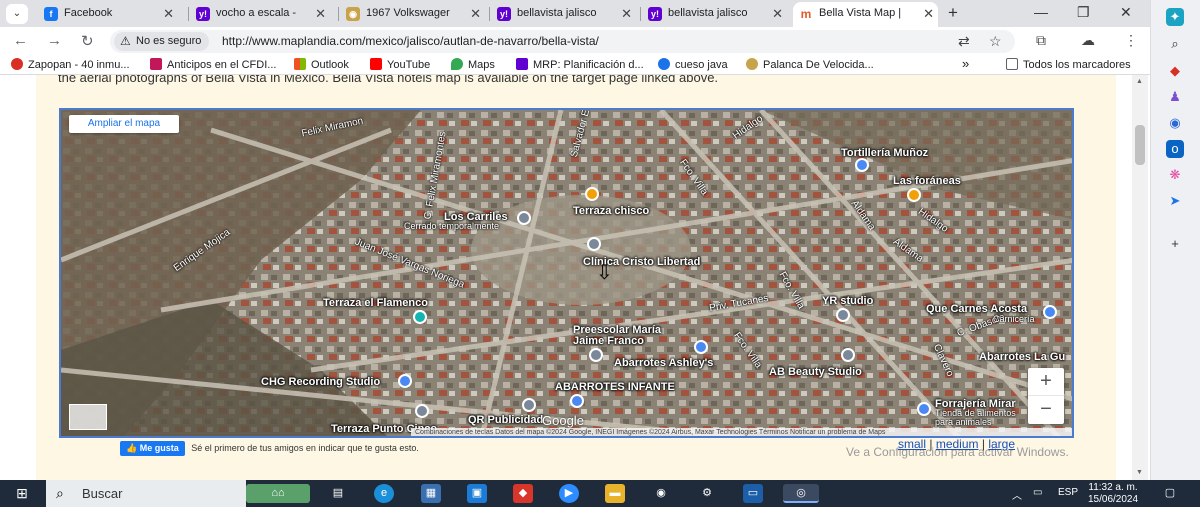 This screenshot has width=1200, height=507. Describe the element at coordinates (1139, 472) in the screenshot. I see `scroll-down-icon: ▼` at that location.